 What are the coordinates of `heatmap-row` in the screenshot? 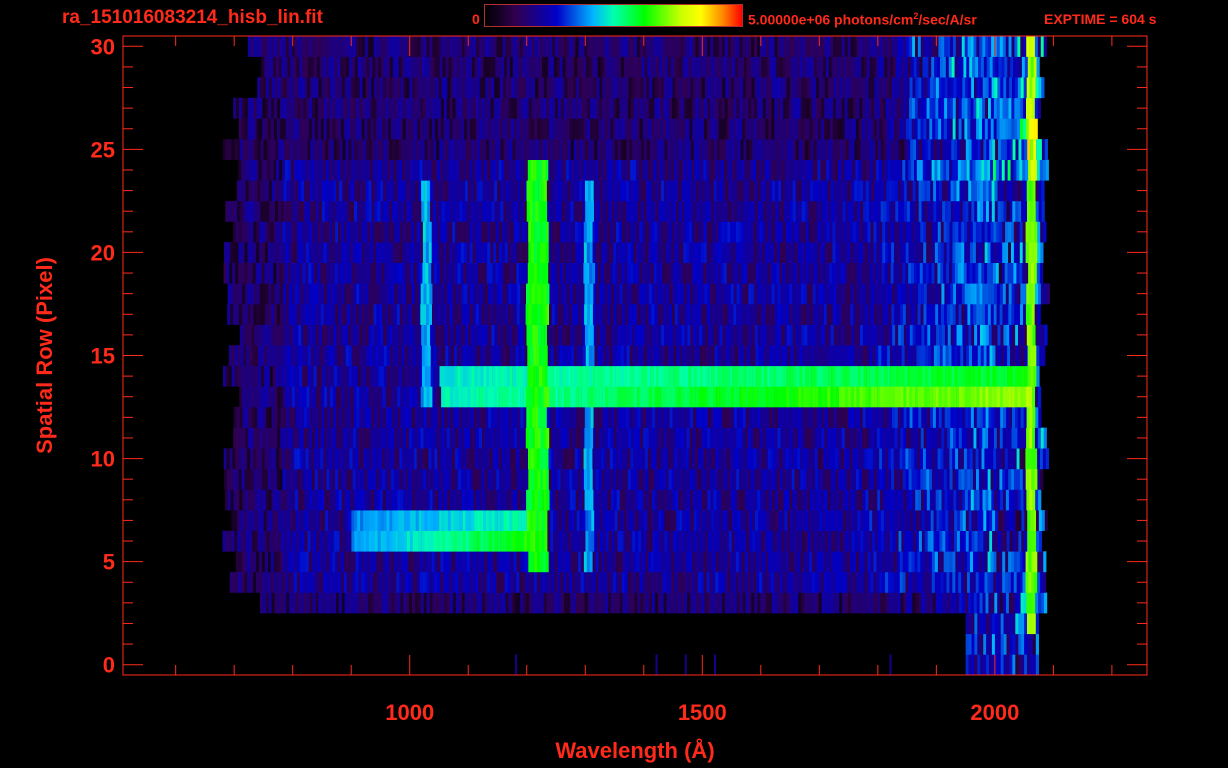 It's located at (637, 356).